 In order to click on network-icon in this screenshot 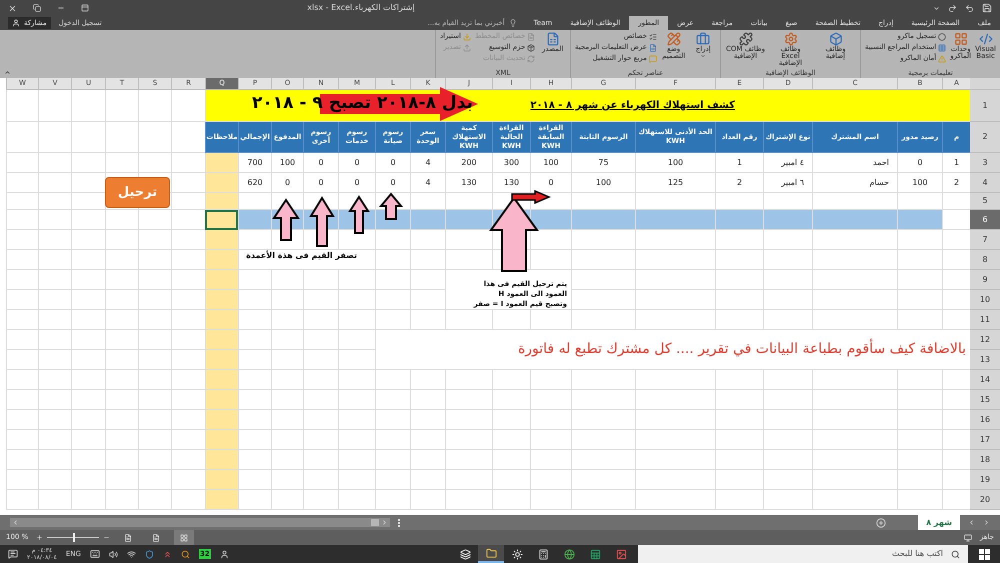, I will do `click(131, 554)`.